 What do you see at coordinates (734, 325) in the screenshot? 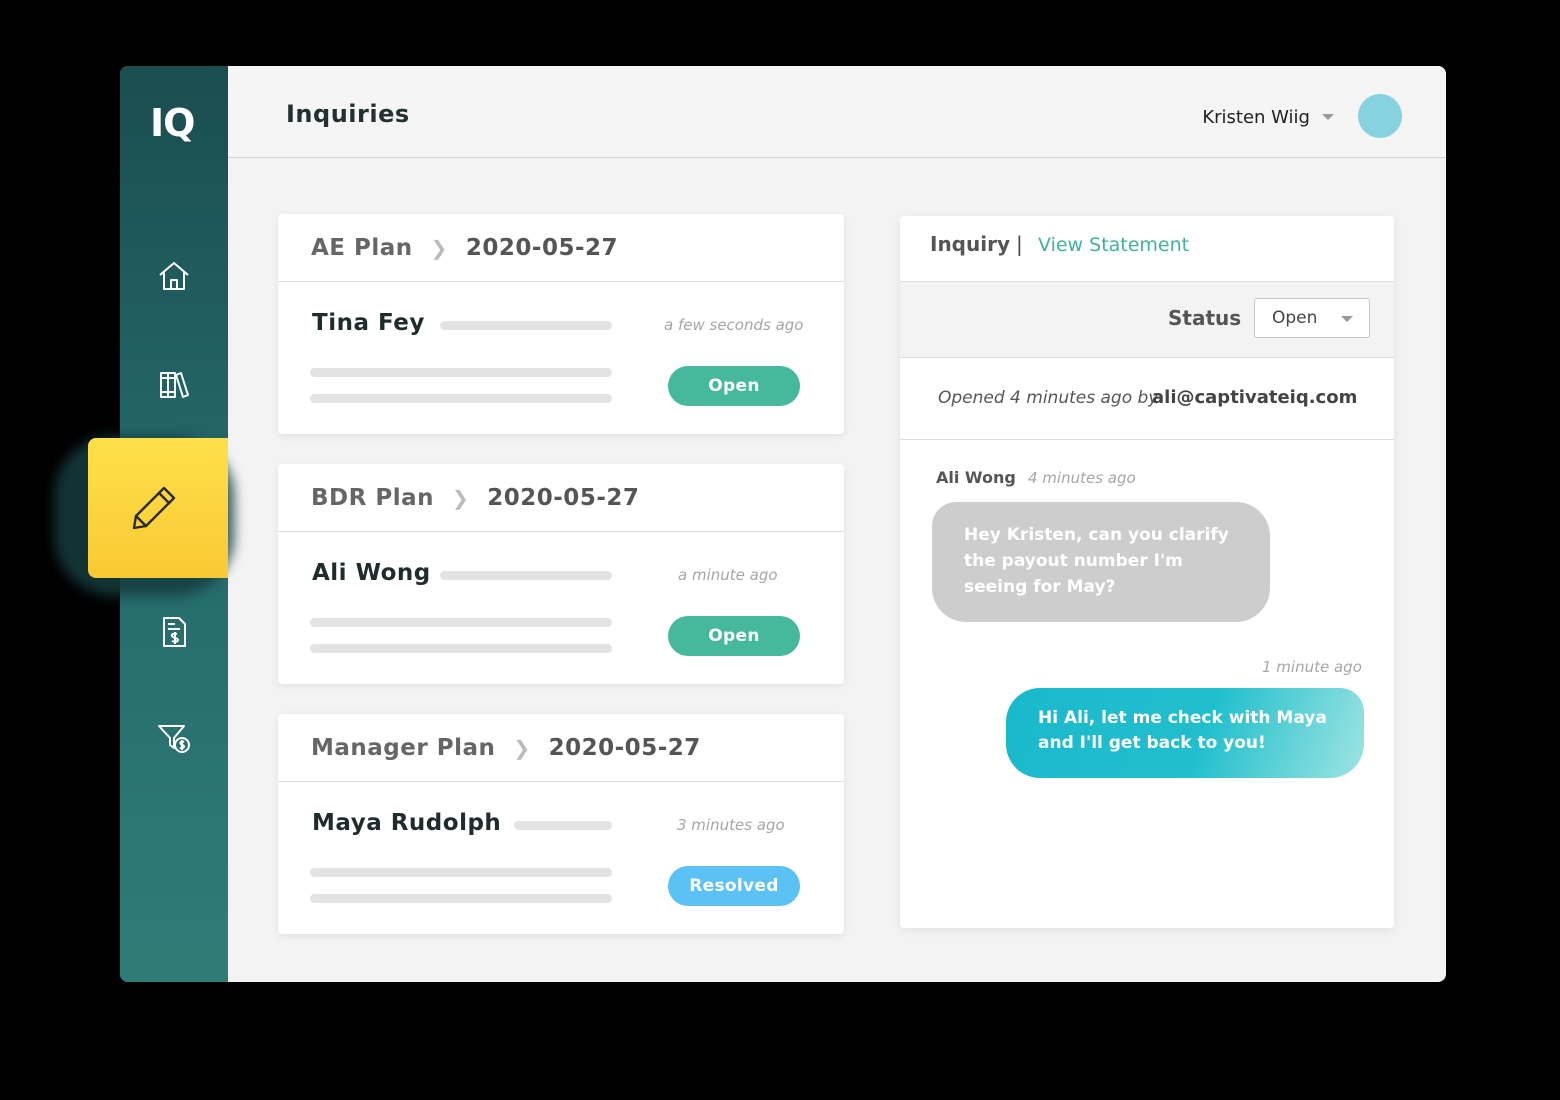
I see `timestamp: a few seconds ago` at bounding box center [734, 325].